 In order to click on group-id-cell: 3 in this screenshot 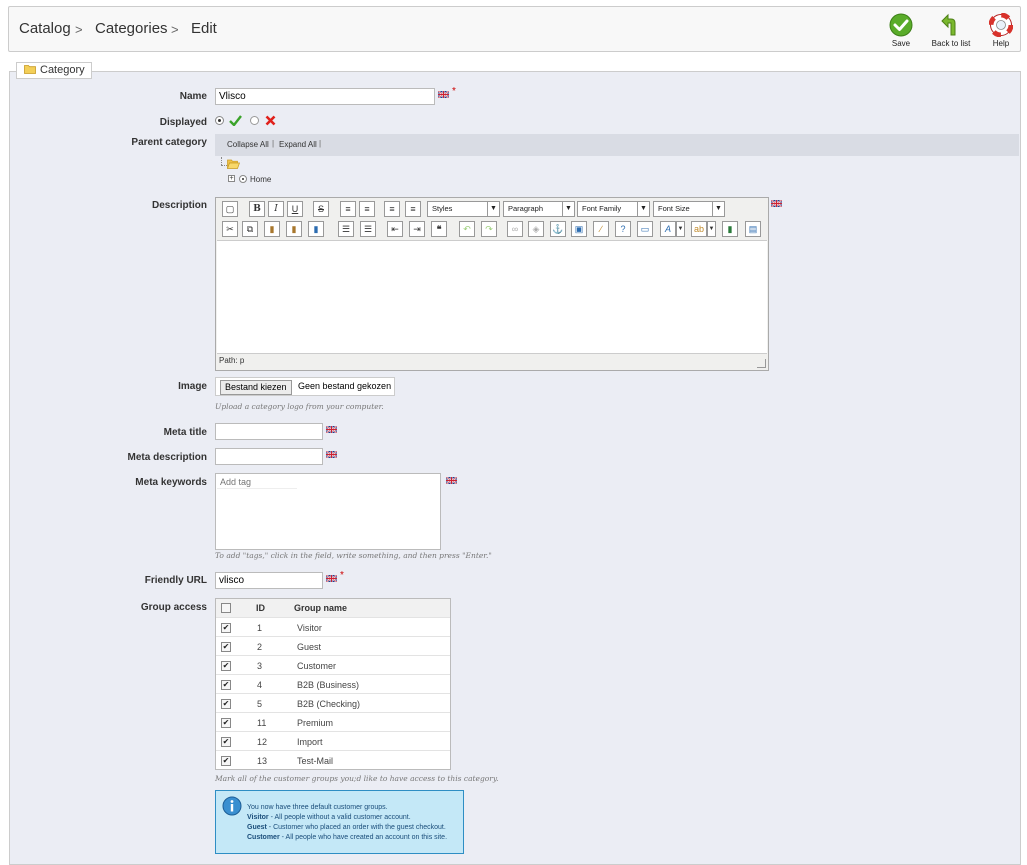, I will do `click(260, 666)`.